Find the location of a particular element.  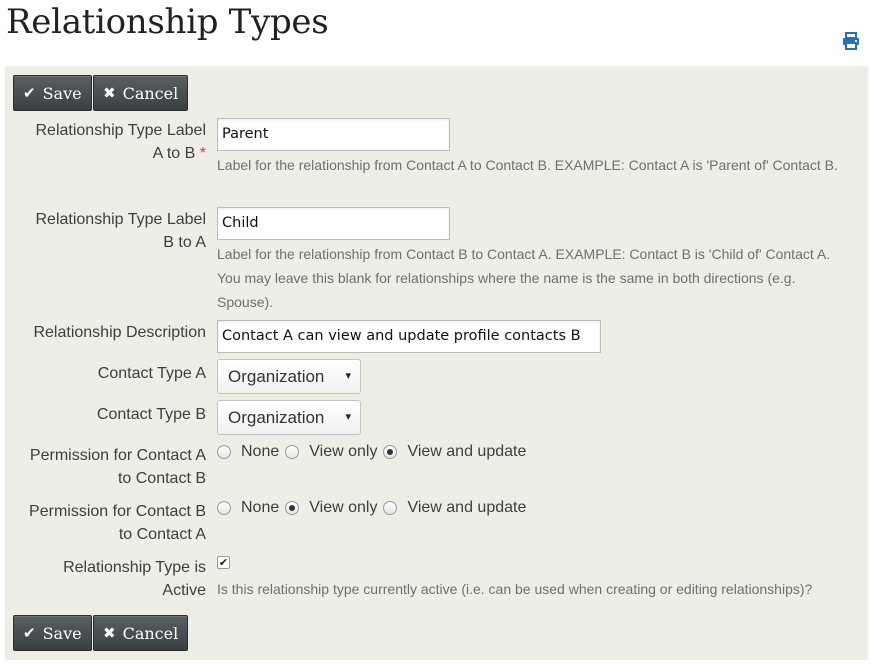

label-a-to-b-input: Parent is located at coordinates (333, 134).